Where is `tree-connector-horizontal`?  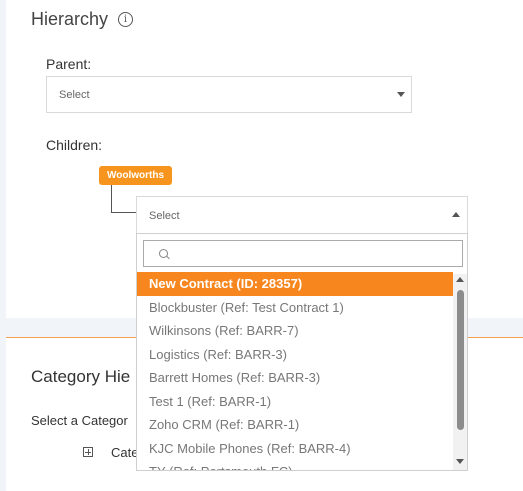
tree-connector-horizontal is located at coordinates (124, 212).